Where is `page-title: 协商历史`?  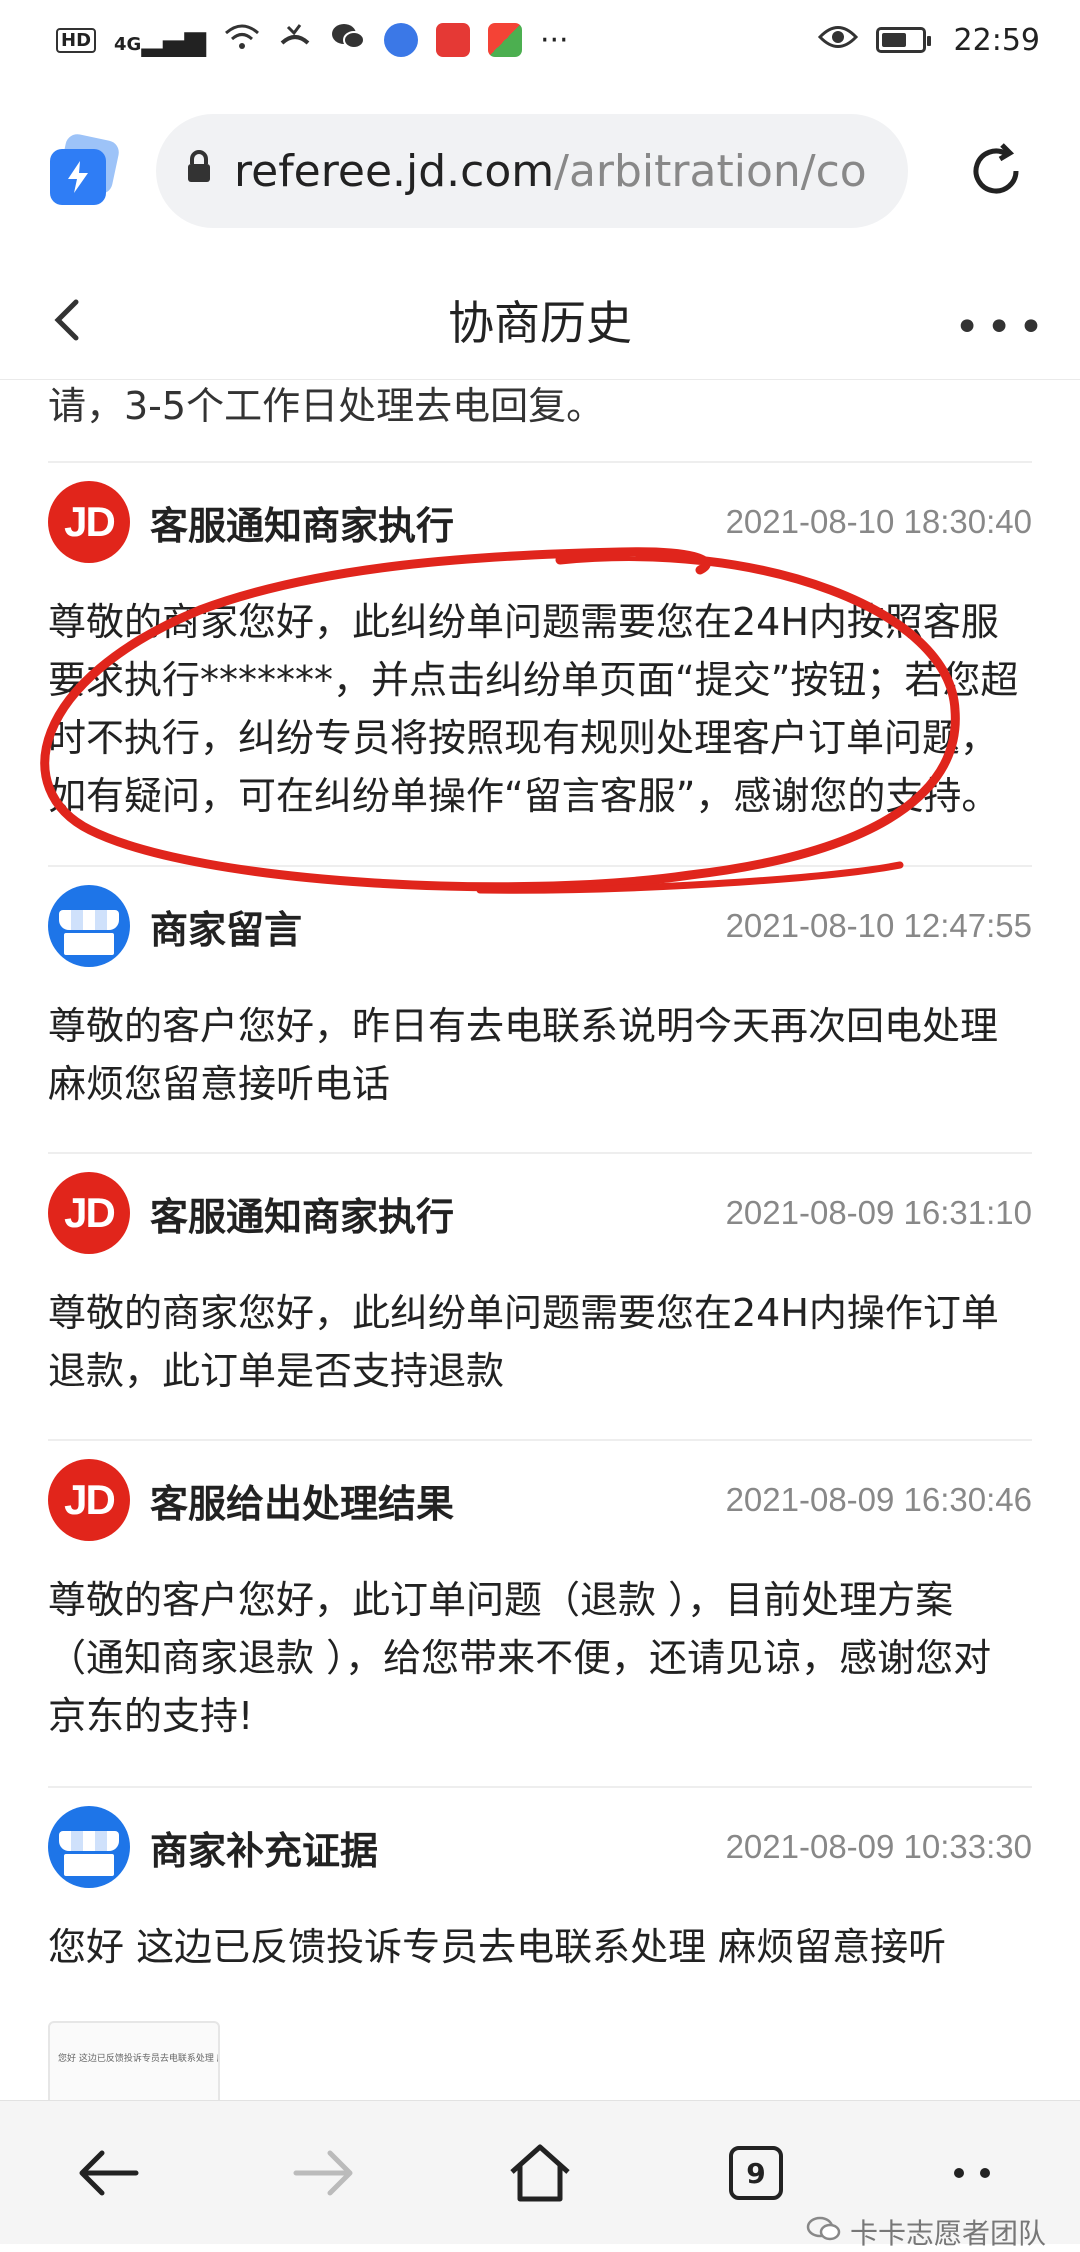
page-title: 协商历史 is located at coordinates (540, 322).